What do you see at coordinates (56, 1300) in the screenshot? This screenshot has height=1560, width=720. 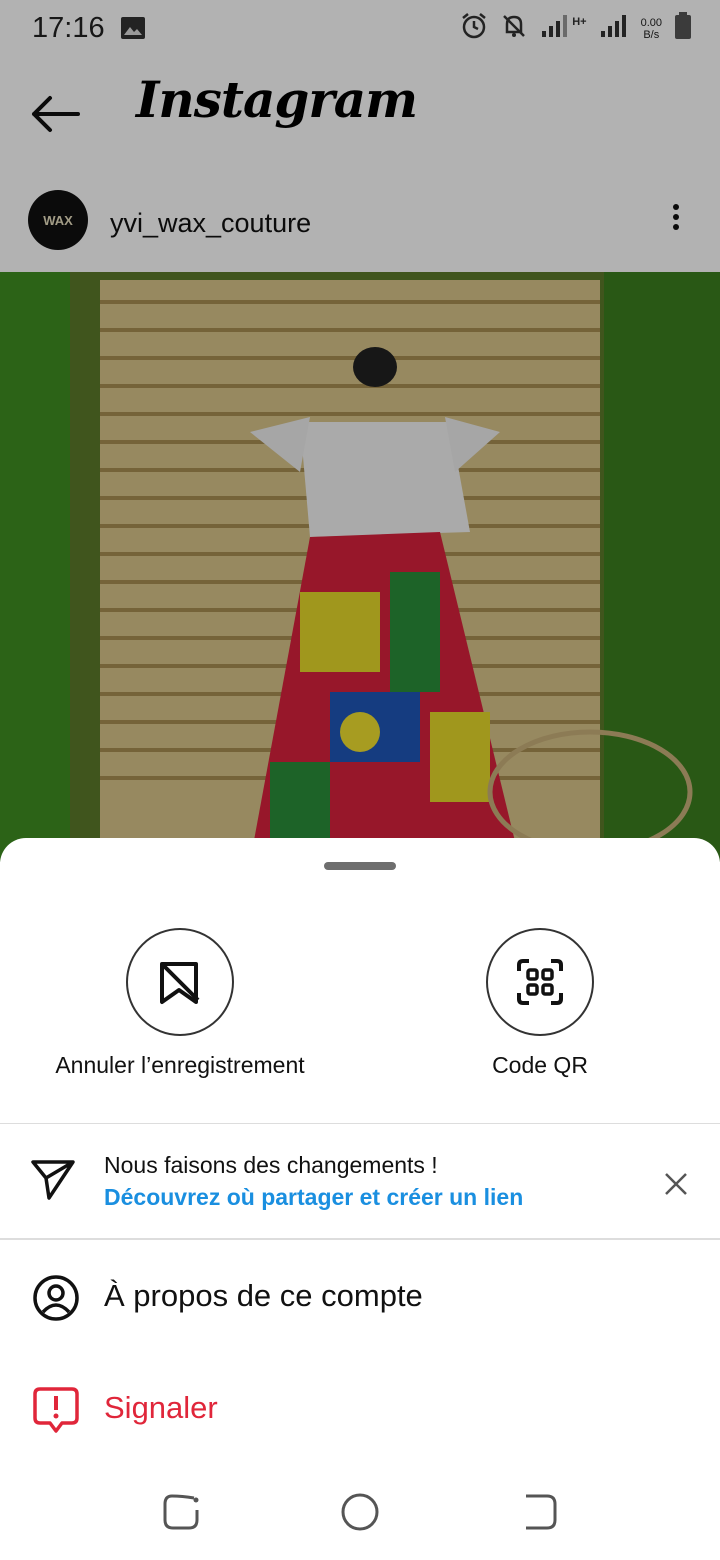 I see `account-circle-icon` at bounding box center [56, 1300].